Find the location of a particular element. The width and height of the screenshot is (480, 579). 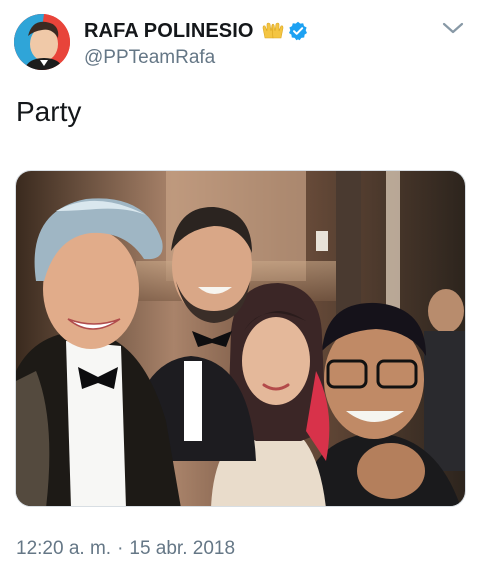

tweet-time: 12:20 a. m. is located at coordinates (64, 548).